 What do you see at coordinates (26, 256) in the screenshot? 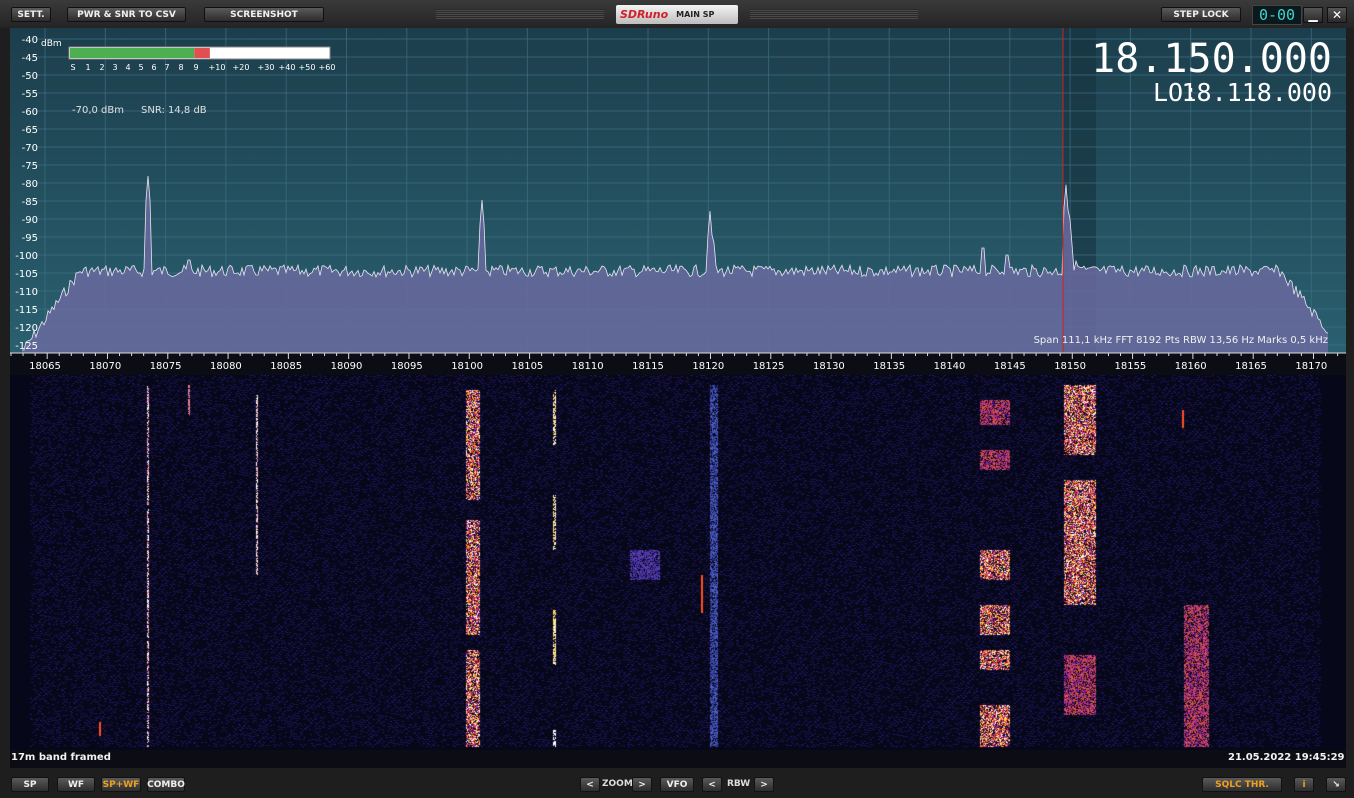
I see `y-tick-label: -100` at bounding box center [26, 256].